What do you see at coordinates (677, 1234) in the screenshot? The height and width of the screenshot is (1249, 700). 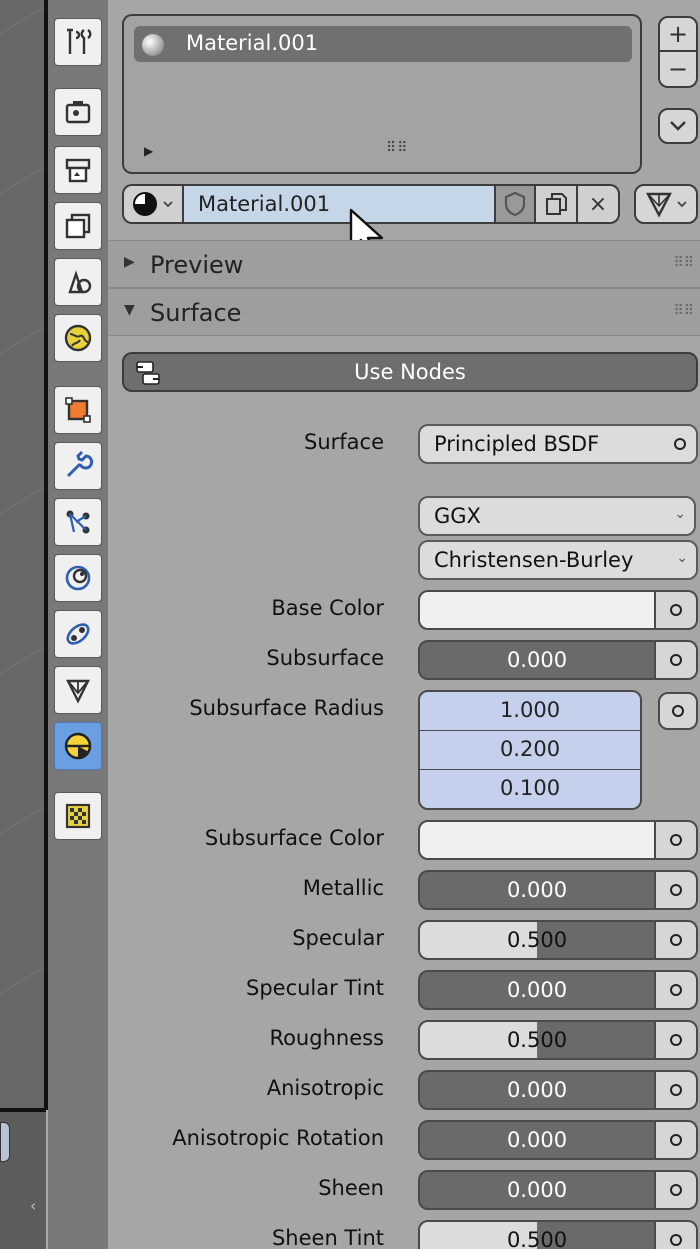 I see `sheen-tint-socket-button` at bounding box center [677, 1234].